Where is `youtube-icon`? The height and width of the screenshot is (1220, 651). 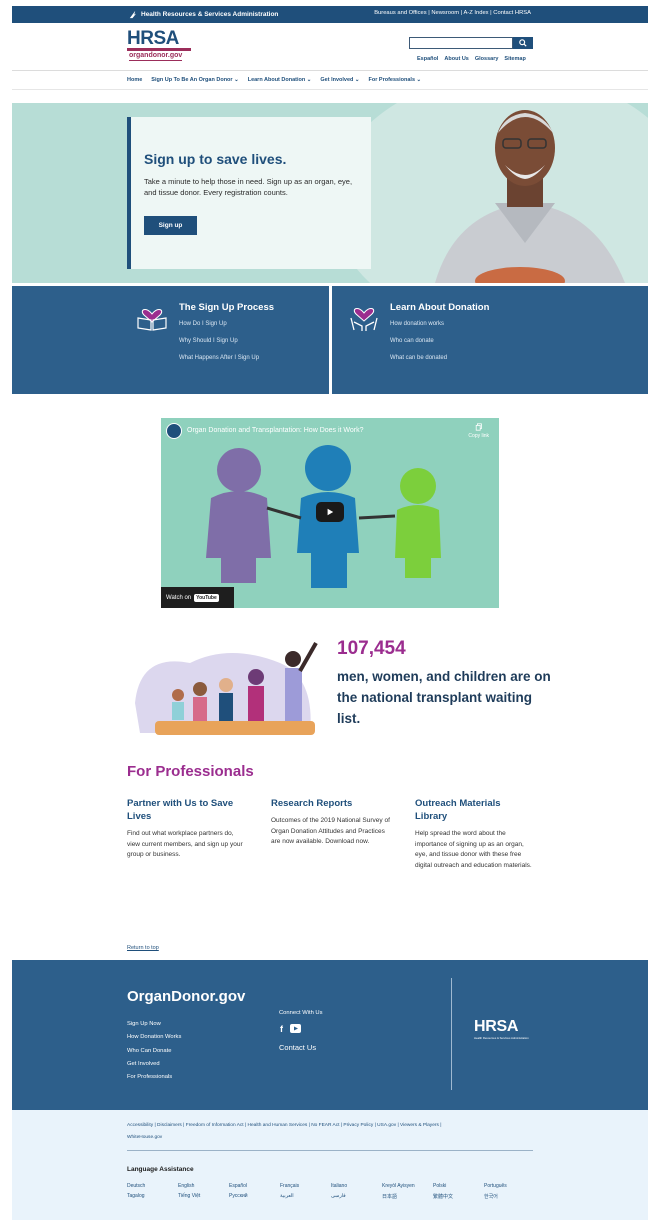 youtube-icon is located at coordinates (295, 1028).